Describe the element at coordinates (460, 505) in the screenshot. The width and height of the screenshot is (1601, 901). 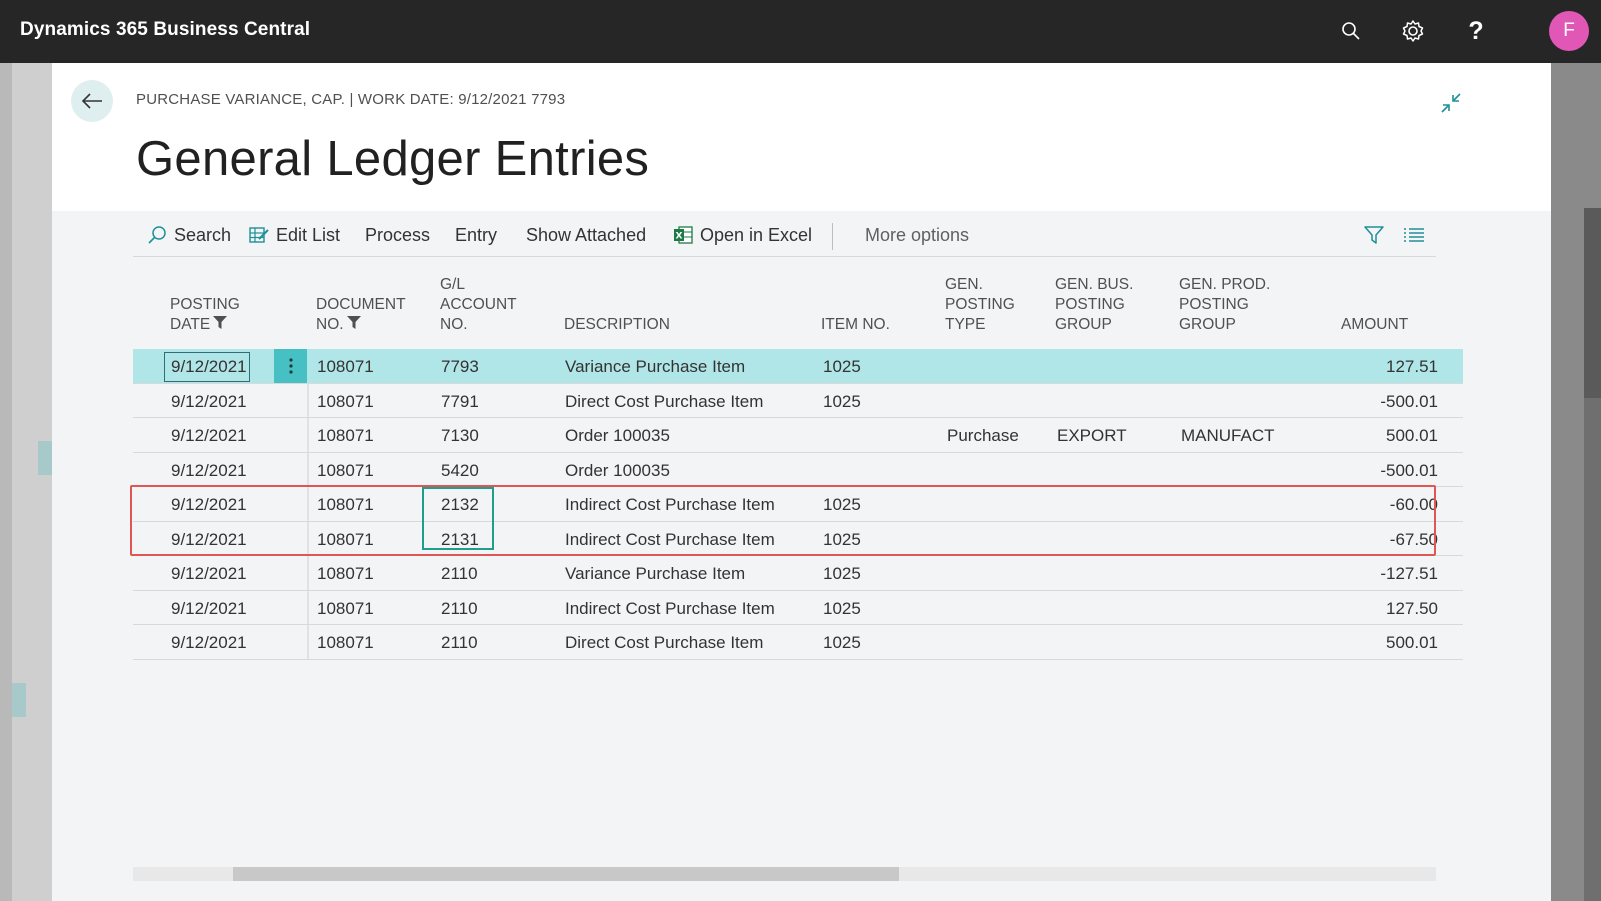
I see `cell-gl-account-no: 2132` at that location.